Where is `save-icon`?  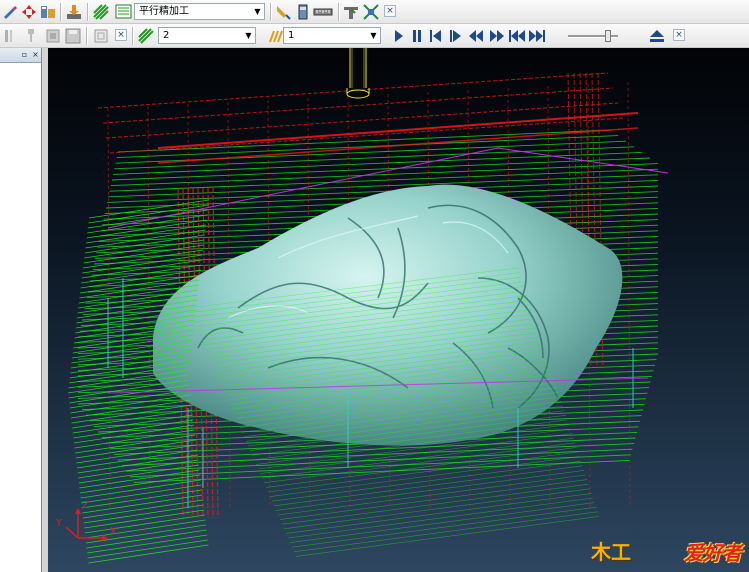 save-icon is located at coordinates (73, 36).